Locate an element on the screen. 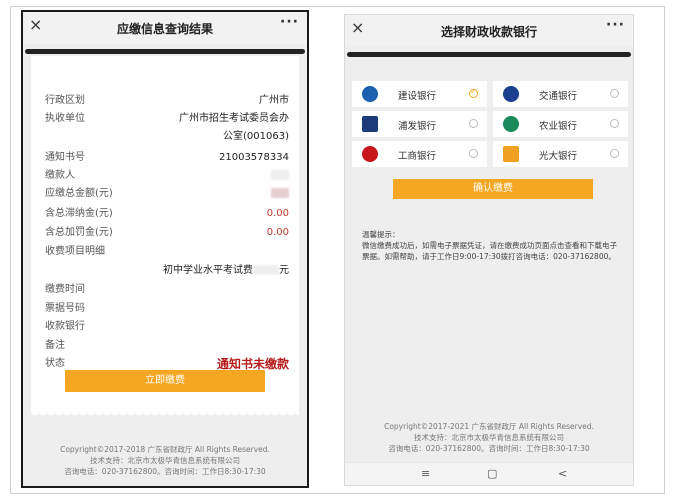  page-title: 应缴信息查询结果 is located at coordinates (164, 29).